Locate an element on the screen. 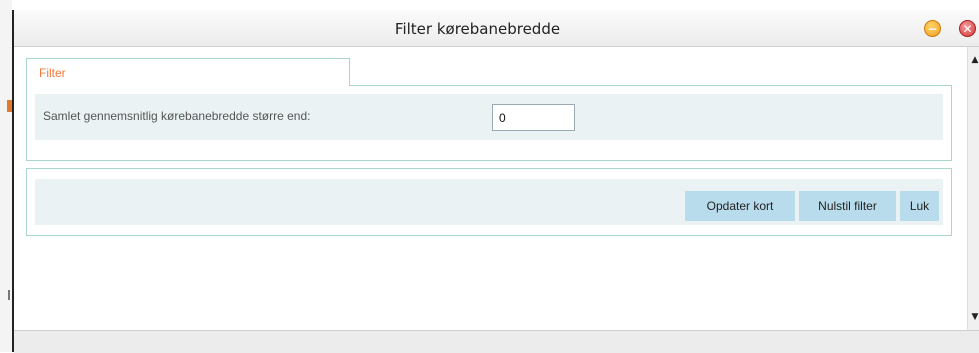 This screenshot has width=979, height=353. vertical-scrollbar: ▲ ▼ is located at coordinates (973, 188).